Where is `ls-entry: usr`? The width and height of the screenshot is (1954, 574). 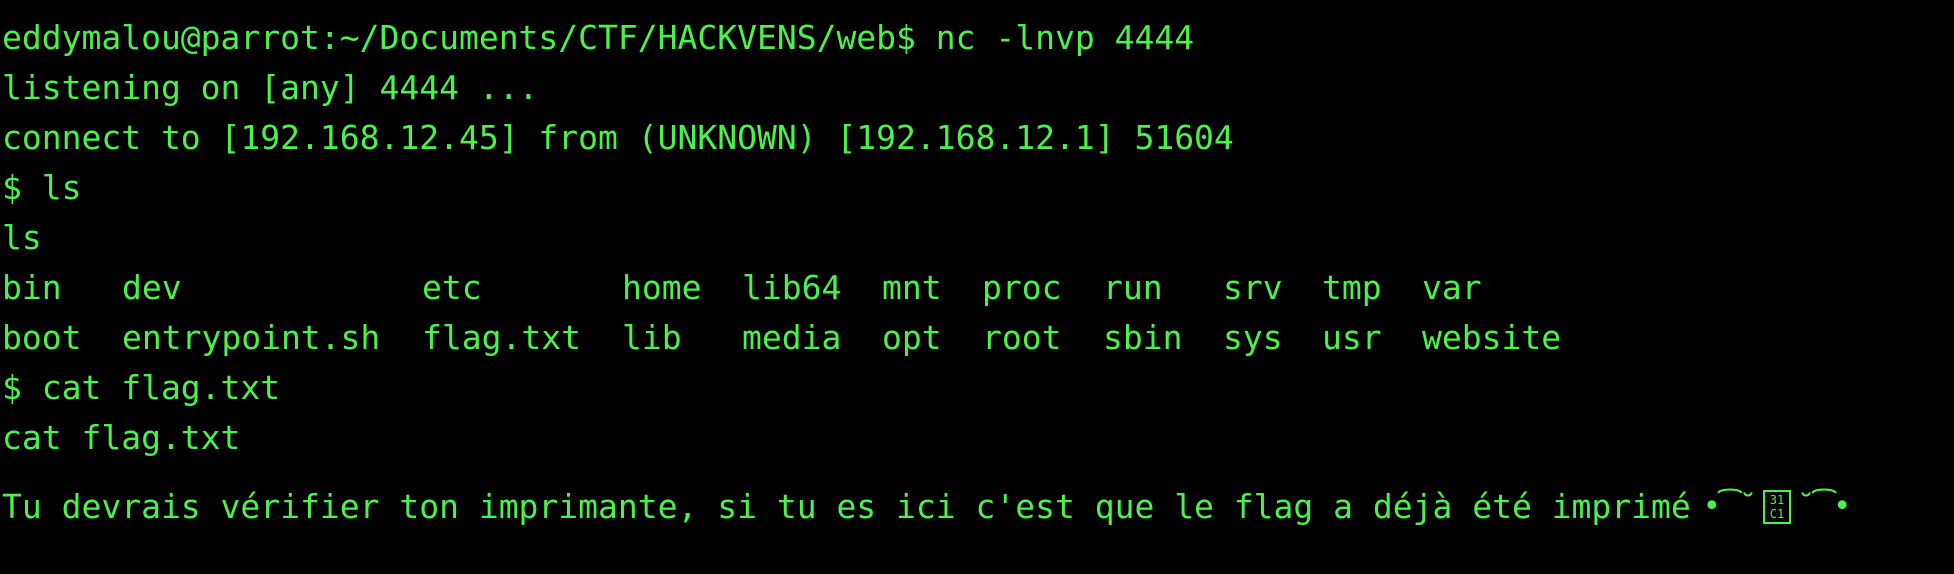 ls-entry: usr is located at coordinates (1352, 337).